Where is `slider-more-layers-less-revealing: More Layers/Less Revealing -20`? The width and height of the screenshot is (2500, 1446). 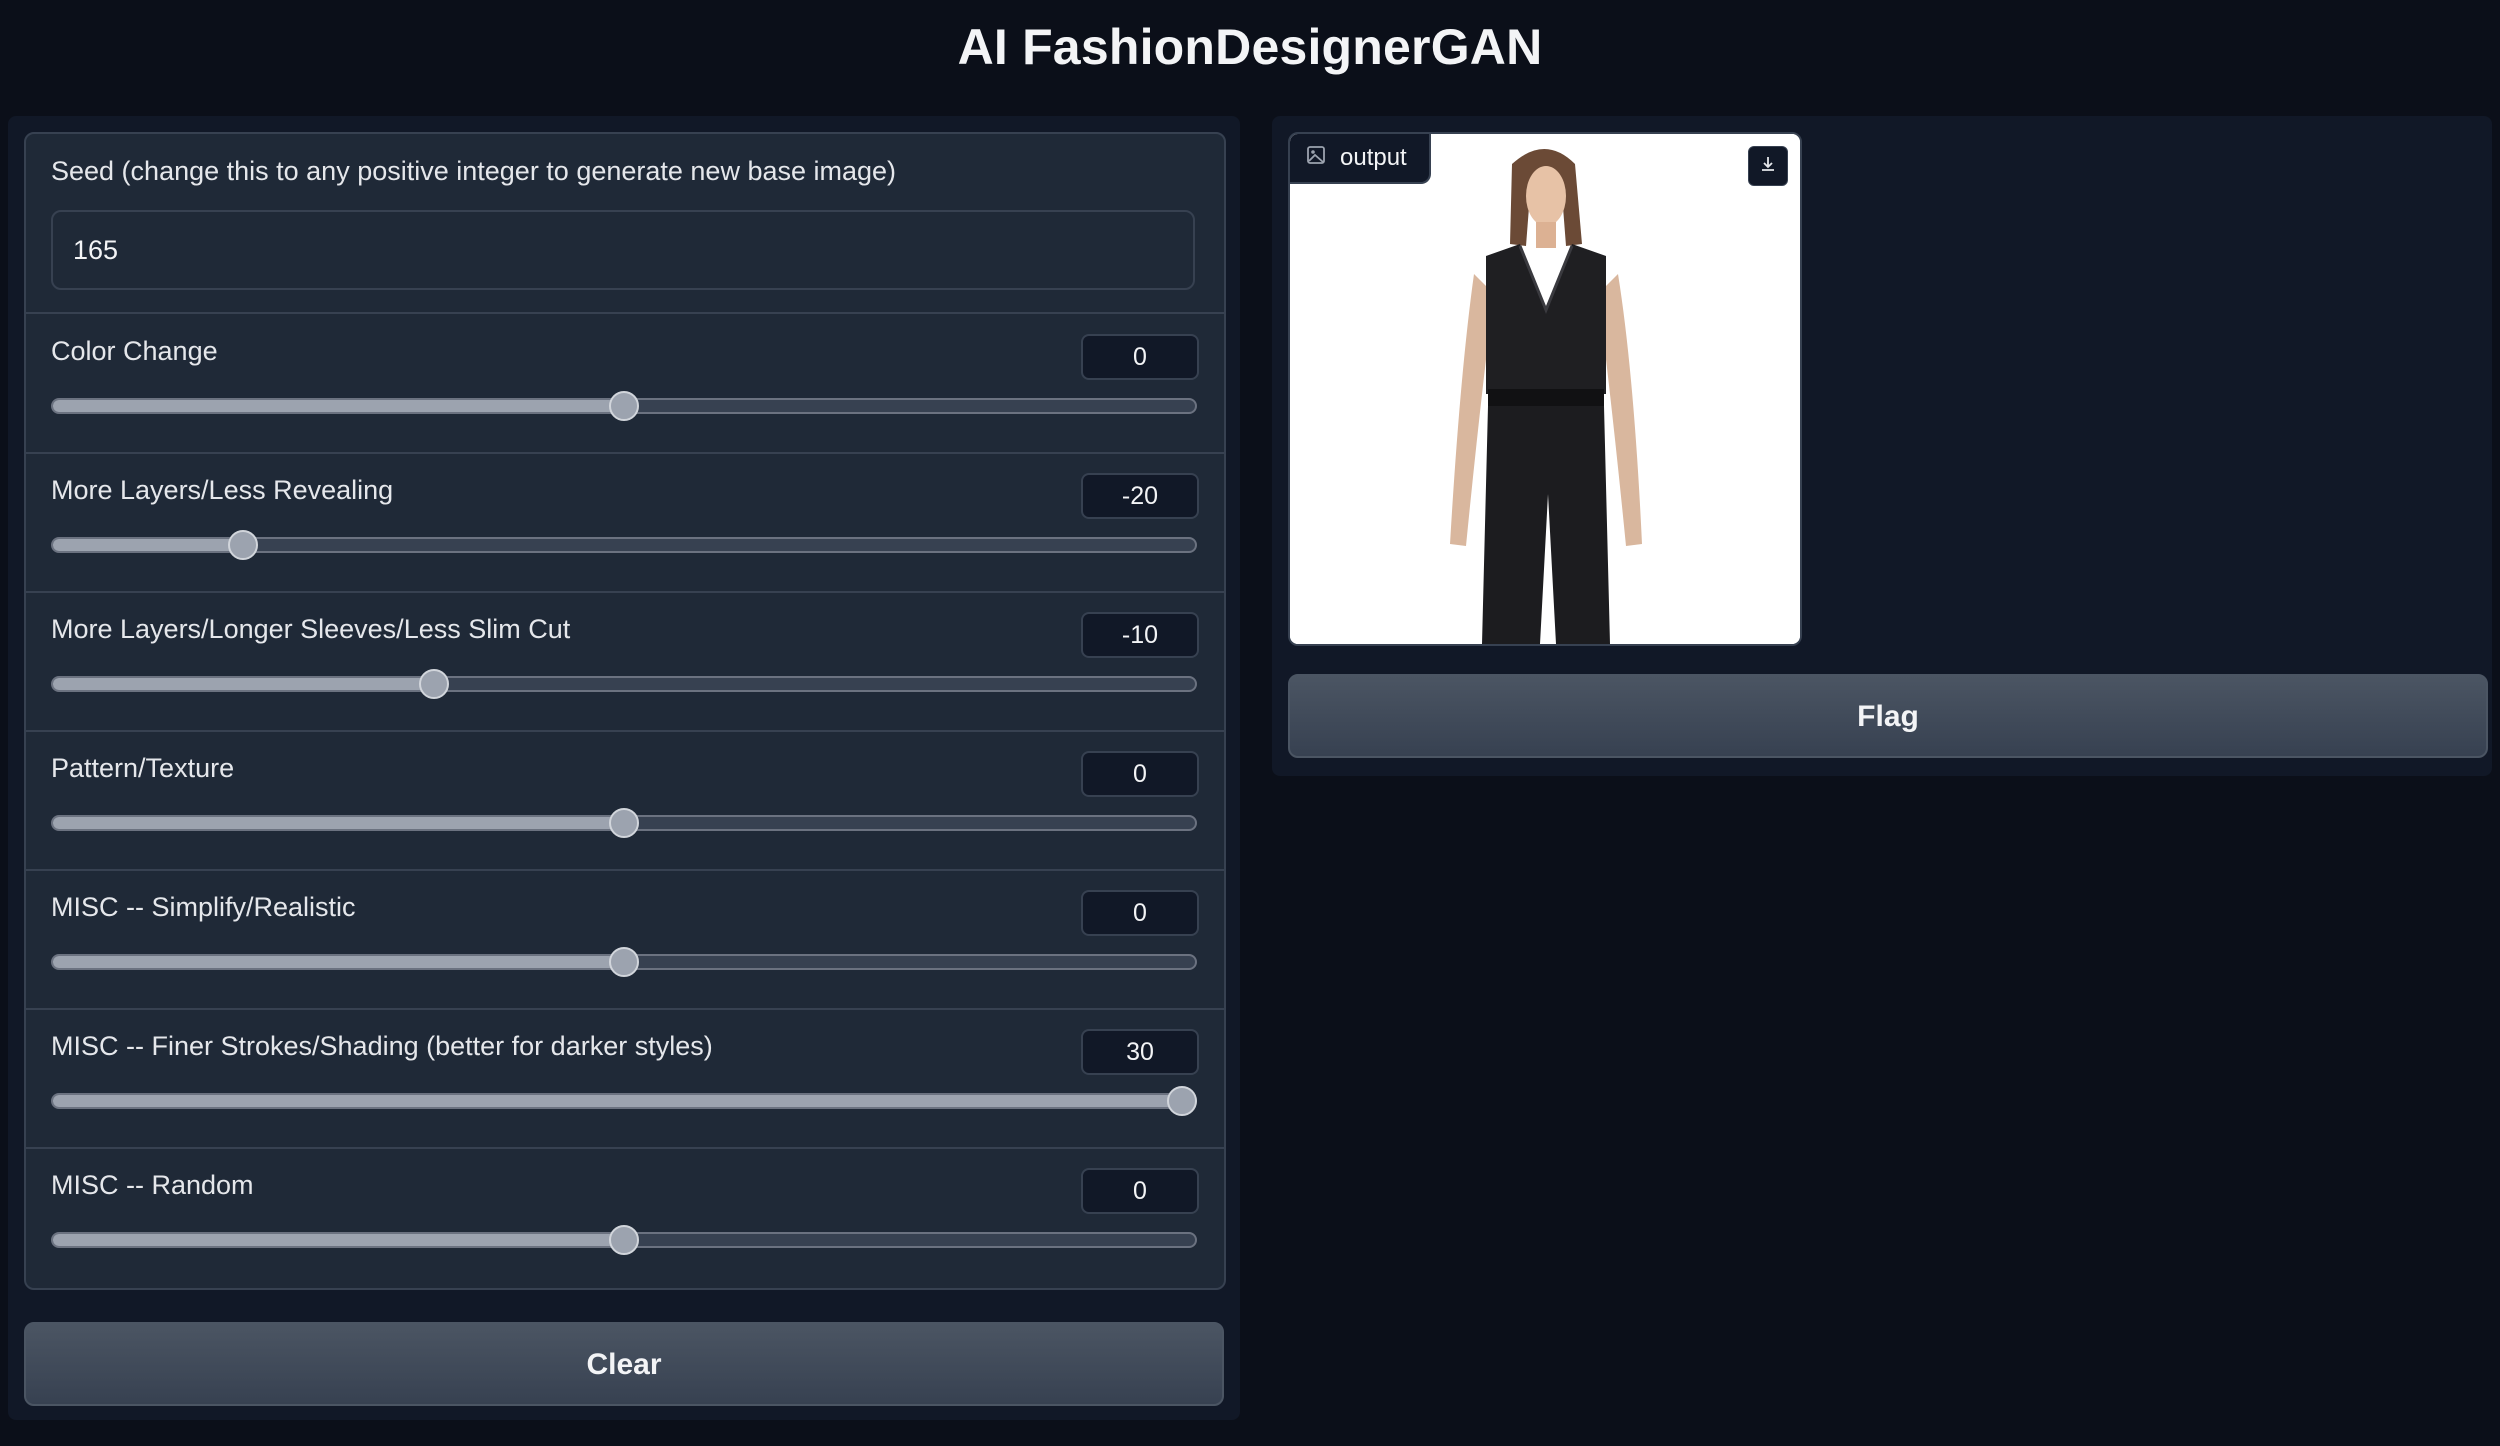
slider-more-layers-less-revealing: More Layers/Less Revealing -20 is located at coordinates (625, 523).